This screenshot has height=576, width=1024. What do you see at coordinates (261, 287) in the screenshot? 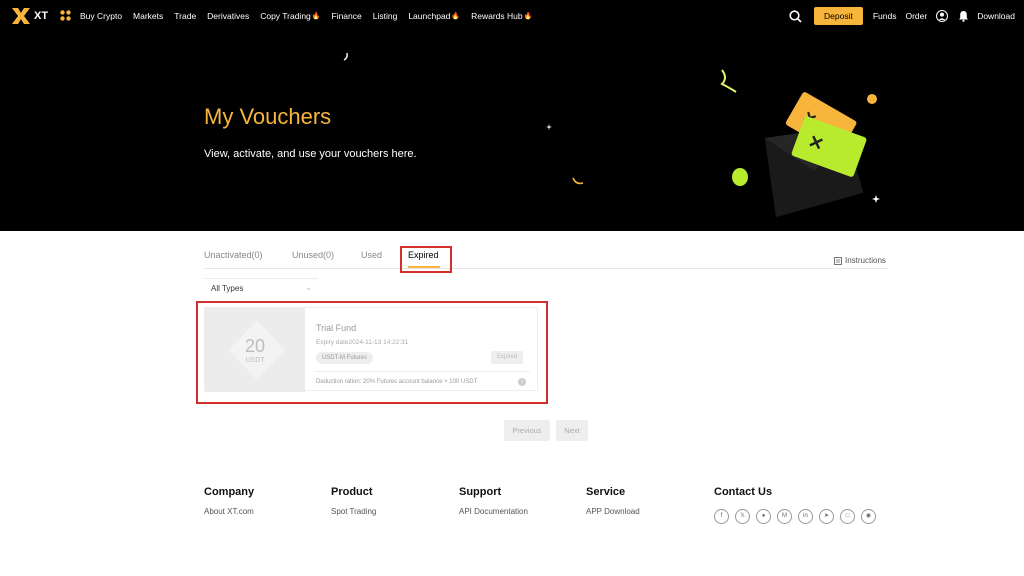
I see `voucher-type-select: All Types ⌄` at bounding box center [261, 287].